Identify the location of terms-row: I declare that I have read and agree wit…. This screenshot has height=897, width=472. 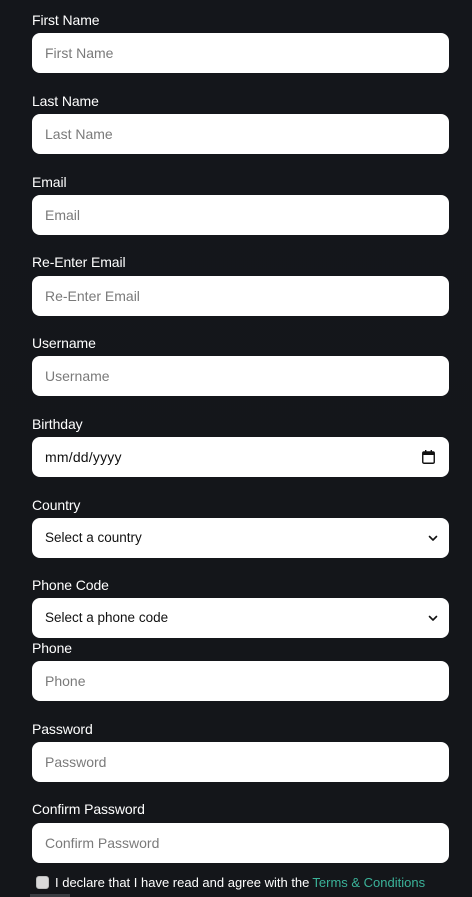
(230, 882).